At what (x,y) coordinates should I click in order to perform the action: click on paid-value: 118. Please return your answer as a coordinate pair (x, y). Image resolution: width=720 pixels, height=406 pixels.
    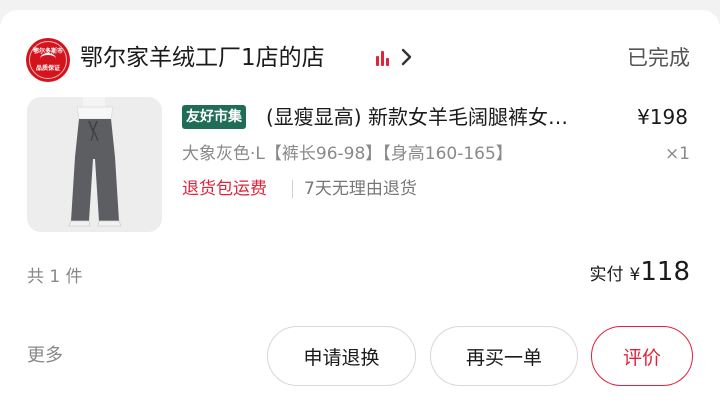
    Looking at the image, I should click on (665, 272).